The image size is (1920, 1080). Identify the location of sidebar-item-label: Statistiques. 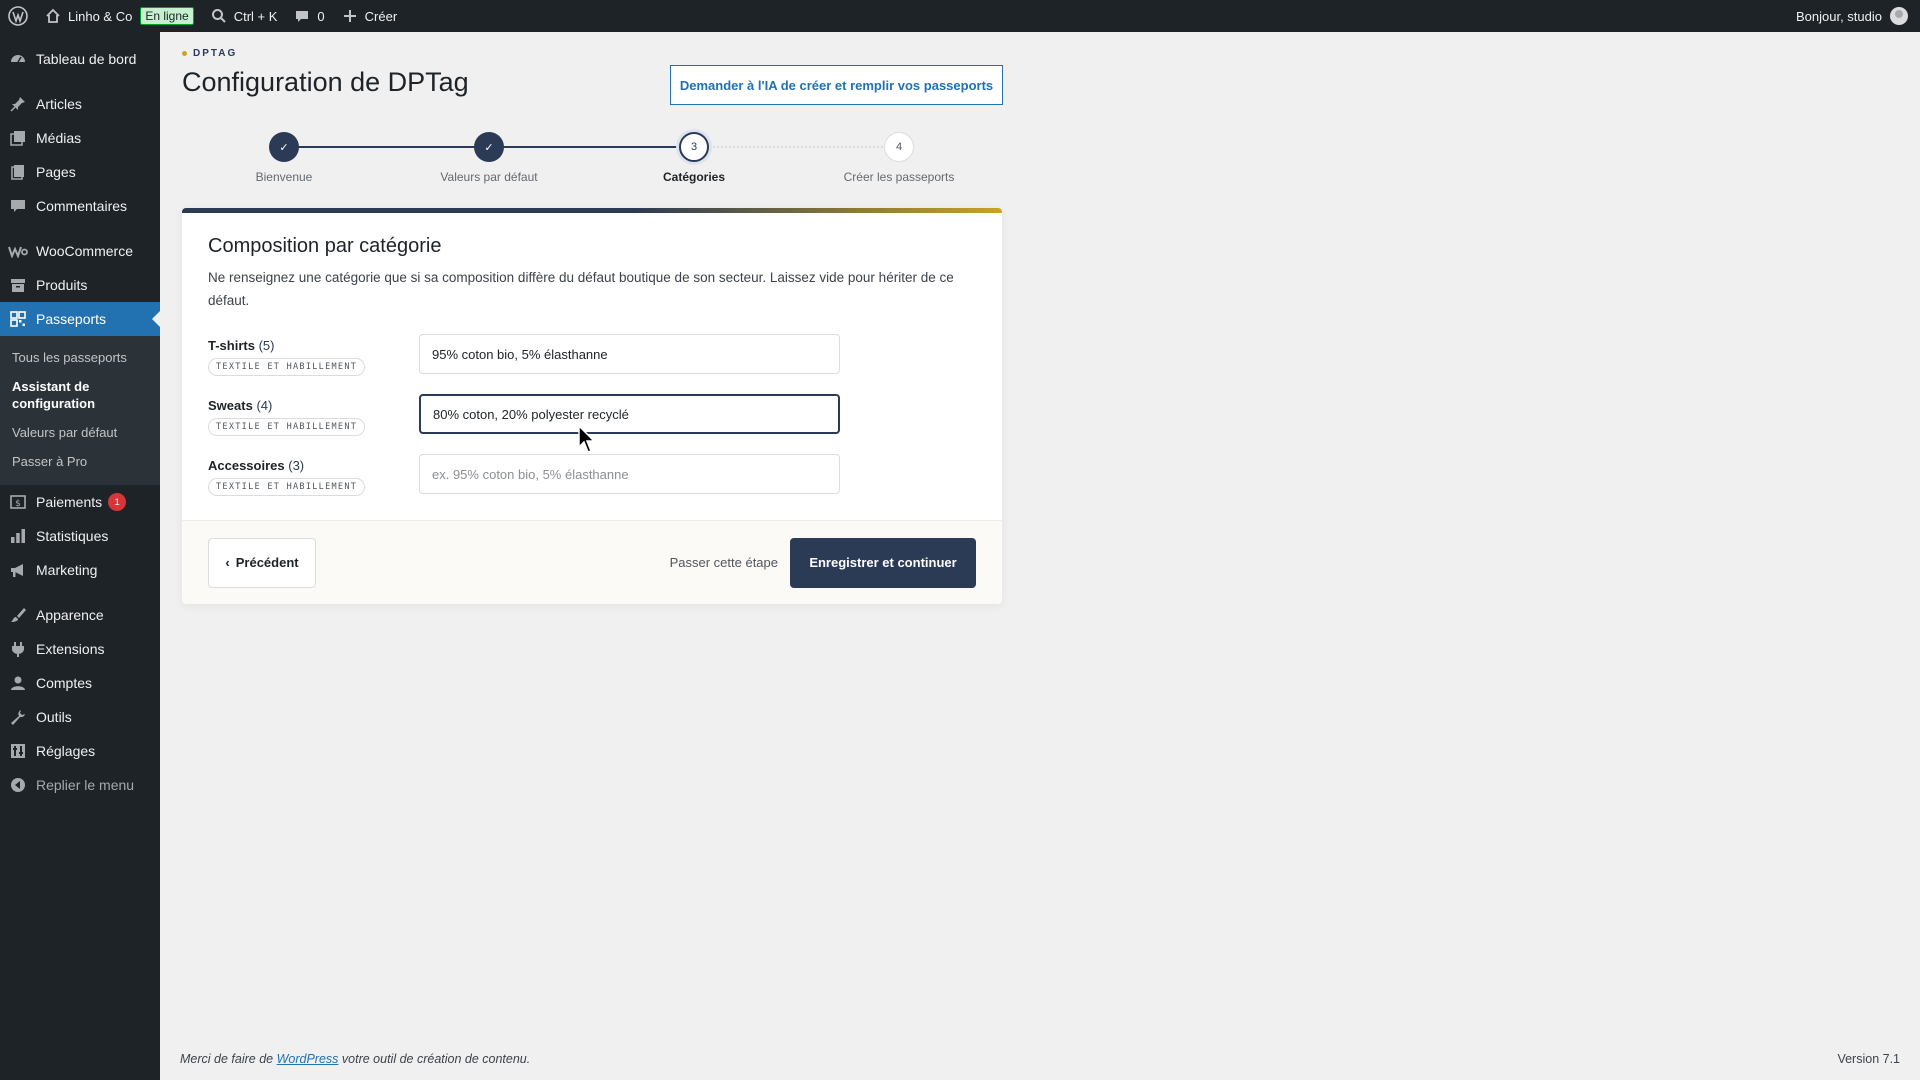
(72, 536).